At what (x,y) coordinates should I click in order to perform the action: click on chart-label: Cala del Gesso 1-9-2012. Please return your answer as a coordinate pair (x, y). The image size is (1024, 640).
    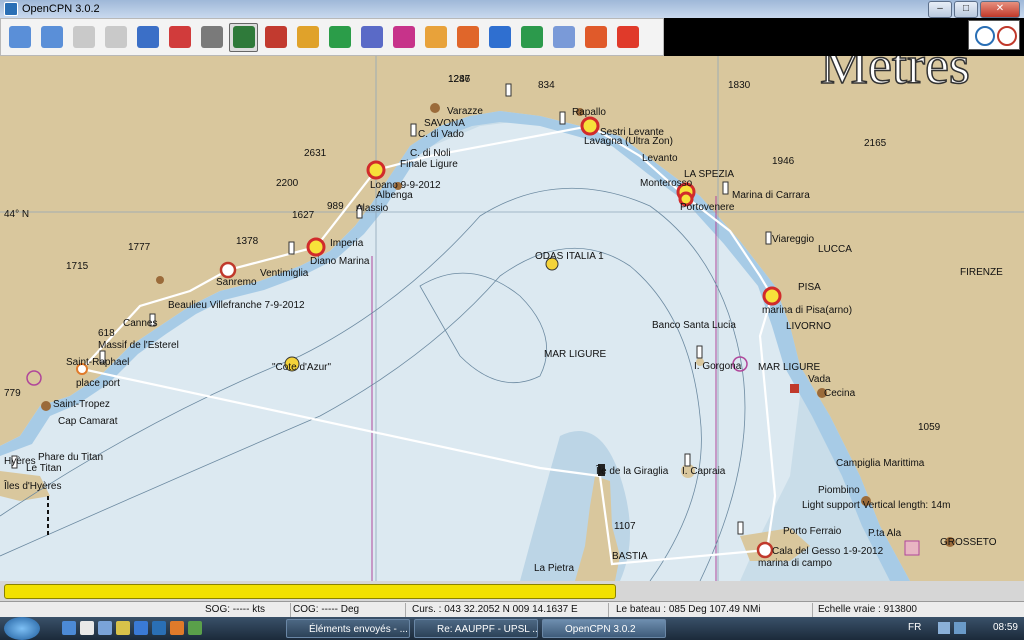
    Looking at the image, I should click on (828, 551).